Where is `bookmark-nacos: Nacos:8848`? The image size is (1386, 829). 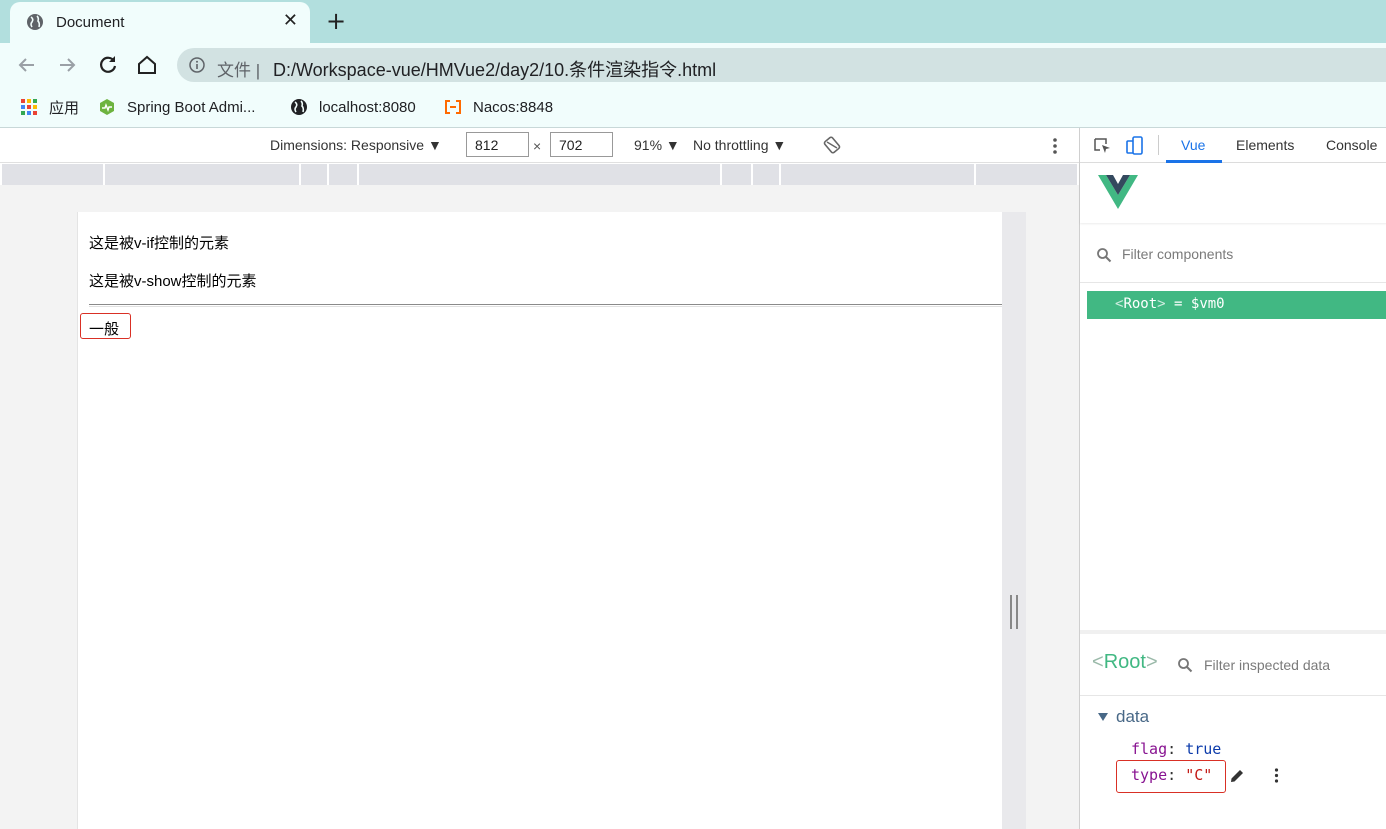
bookmark-nacos: Nacos:8848 is located at coordinates (498, 107).